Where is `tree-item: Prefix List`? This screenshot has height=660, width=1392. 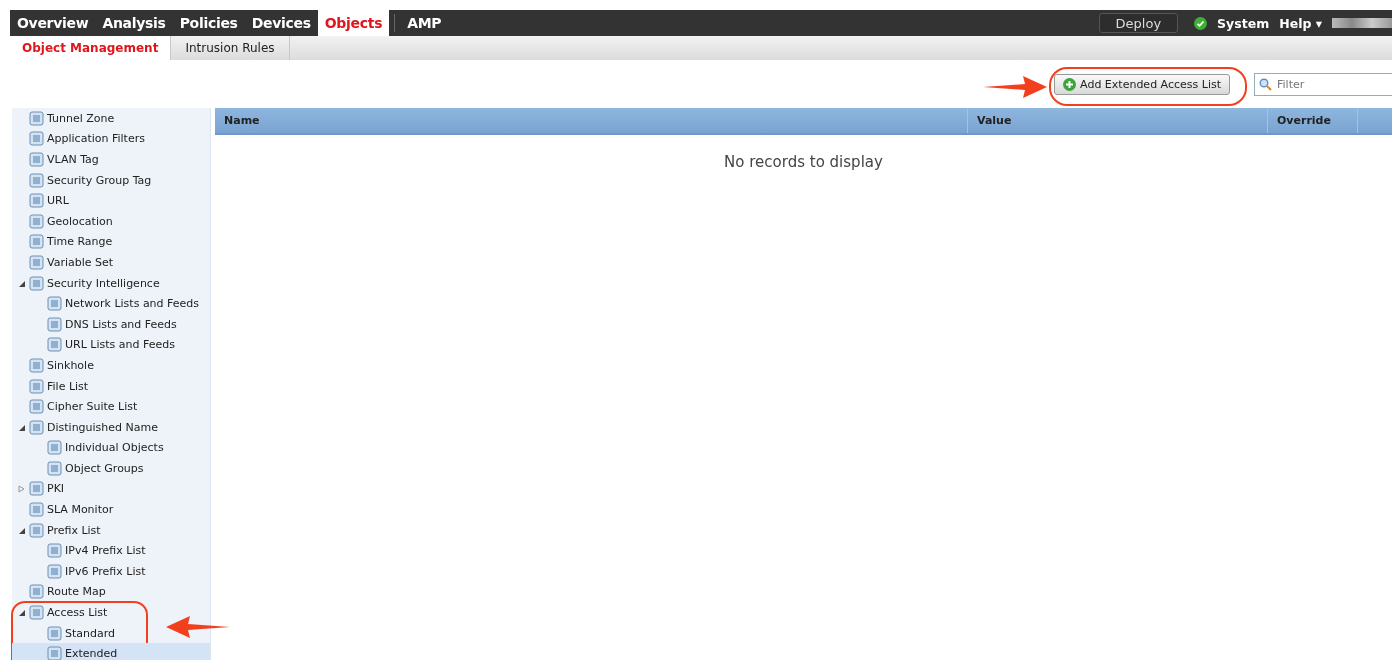 tree-item: Prefix List is located at coordinates (111, 530).